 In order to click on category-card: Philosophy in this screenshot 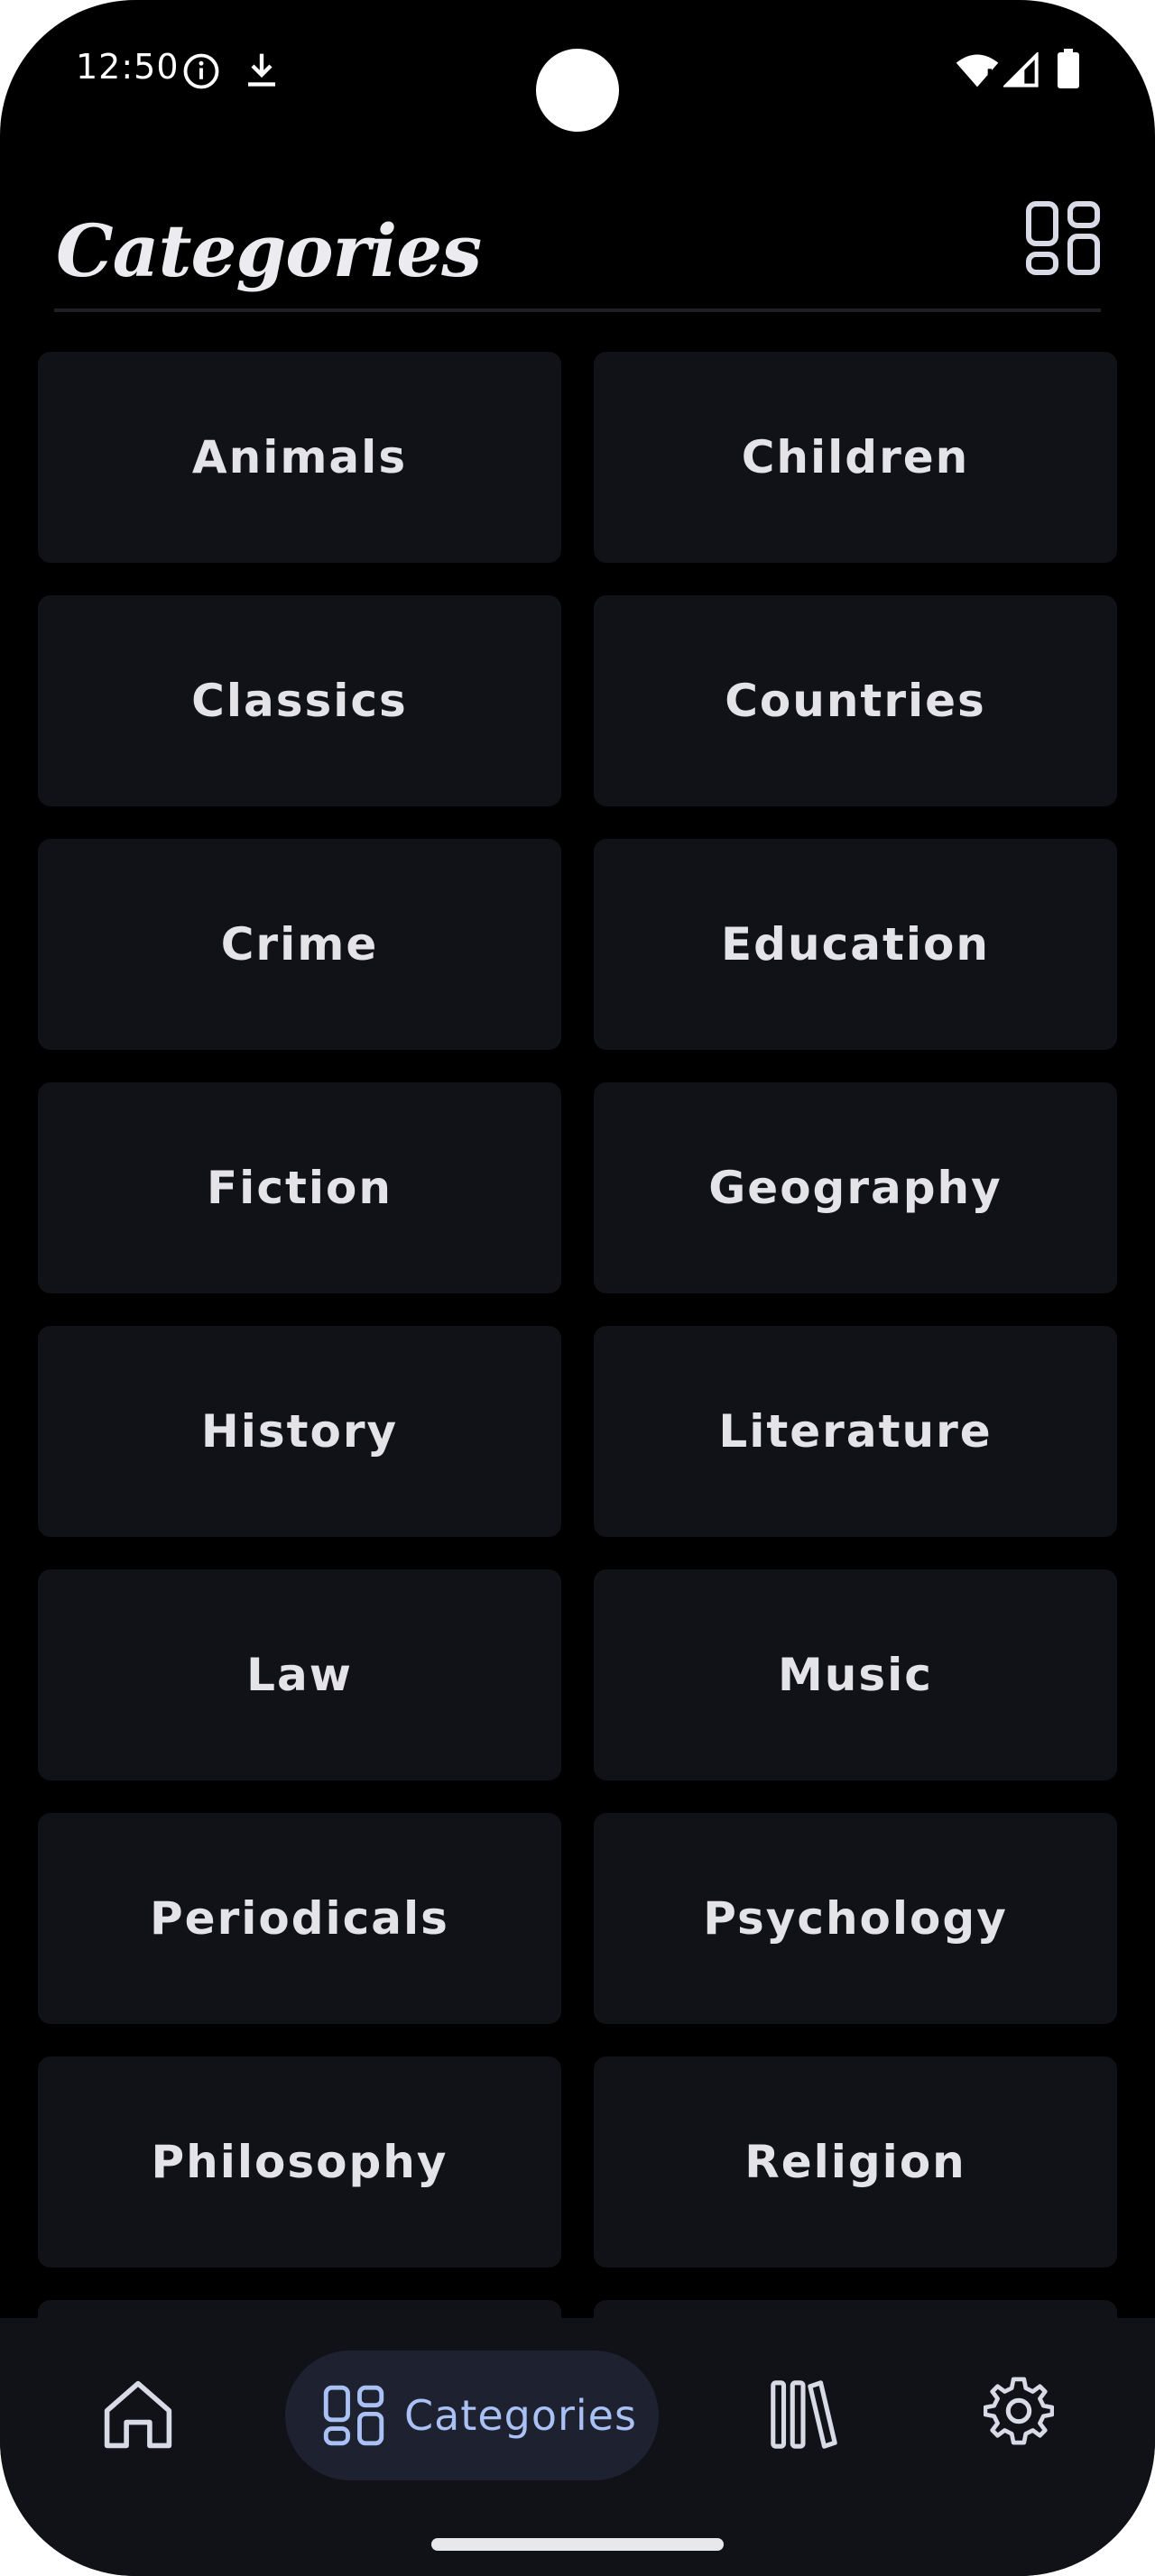, I will do `click(299, 2162)`.